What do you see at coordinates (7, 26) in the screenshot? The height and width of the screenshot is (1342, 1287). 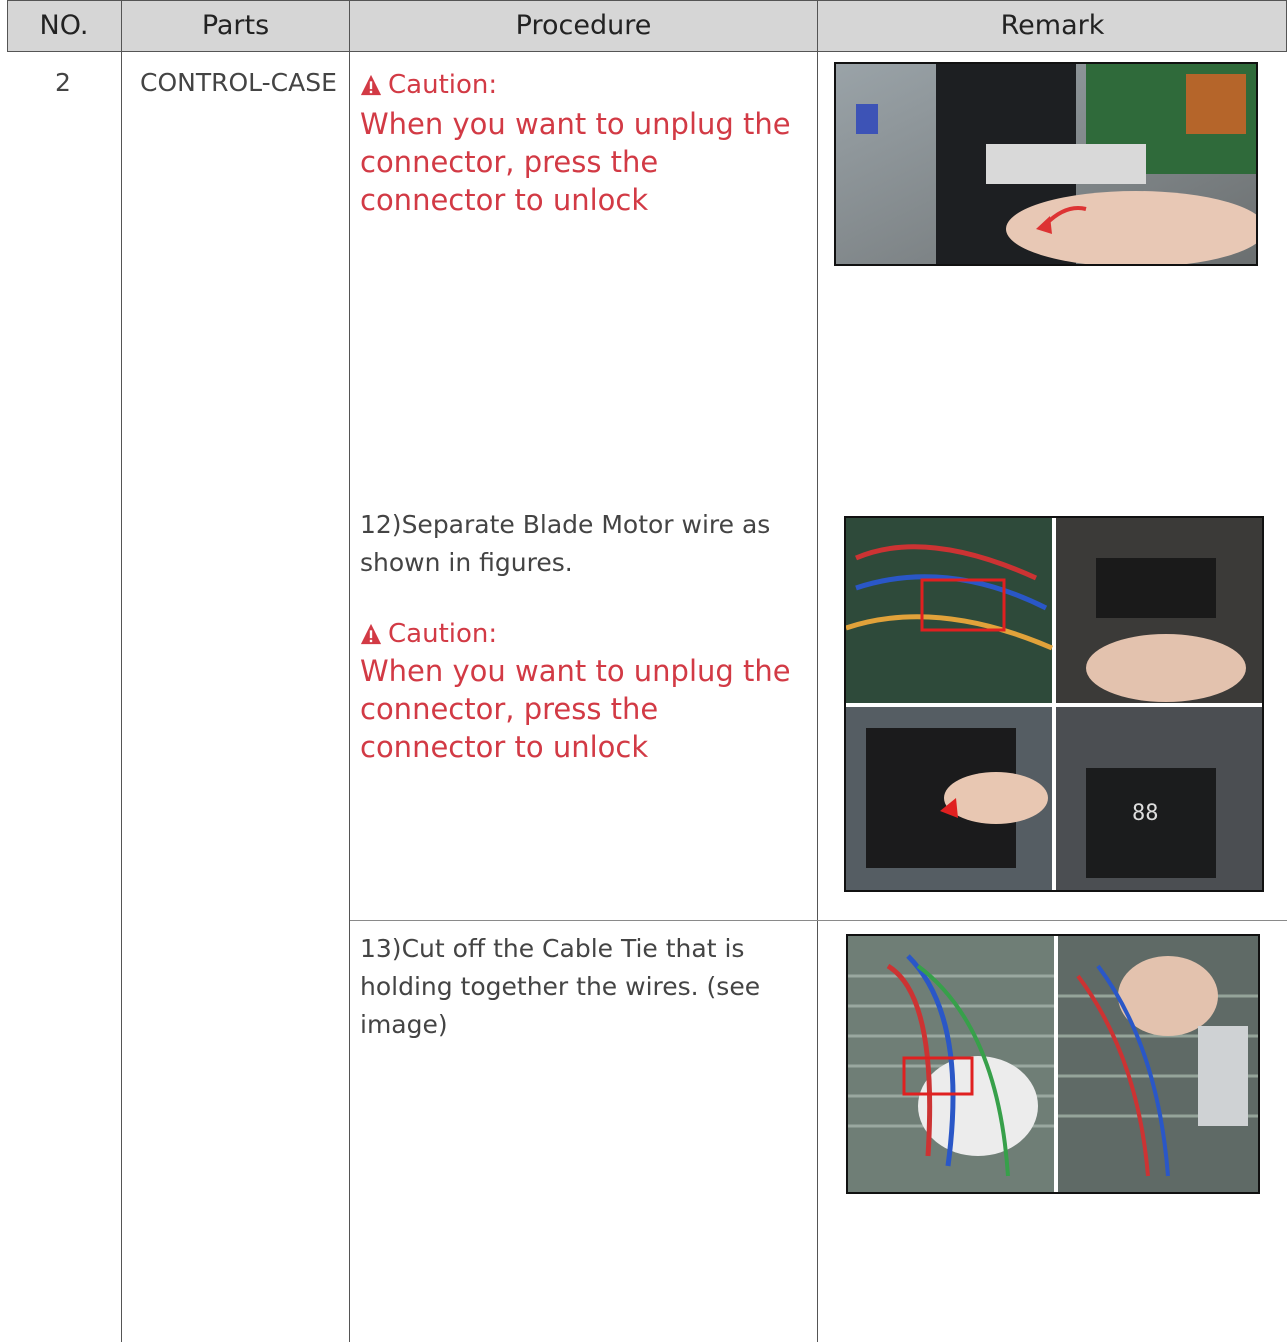 I see `col-border-left` at bounding box center [7, 26].